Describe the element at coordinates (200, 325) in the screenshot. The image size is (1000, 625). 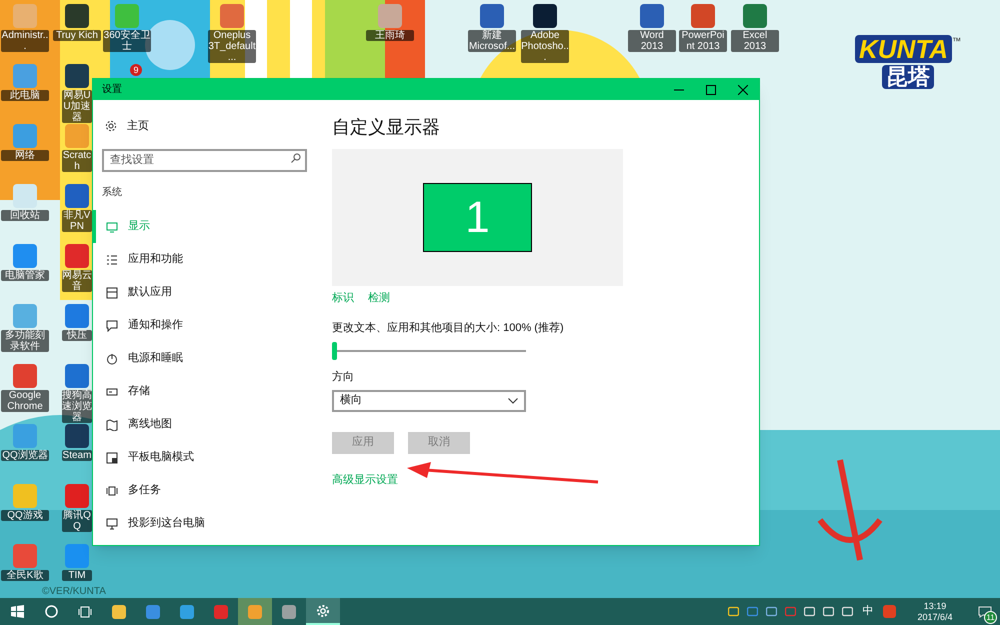
I see `nav-item: 通知和操作` at that location.